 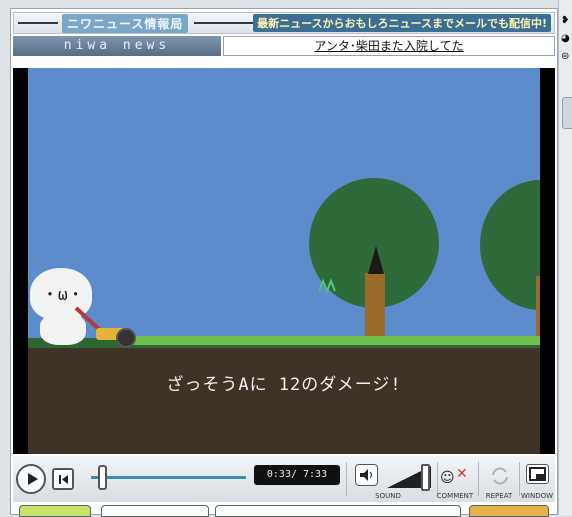 I want to click on bottom-tab-row, so click(x=284, y=511).